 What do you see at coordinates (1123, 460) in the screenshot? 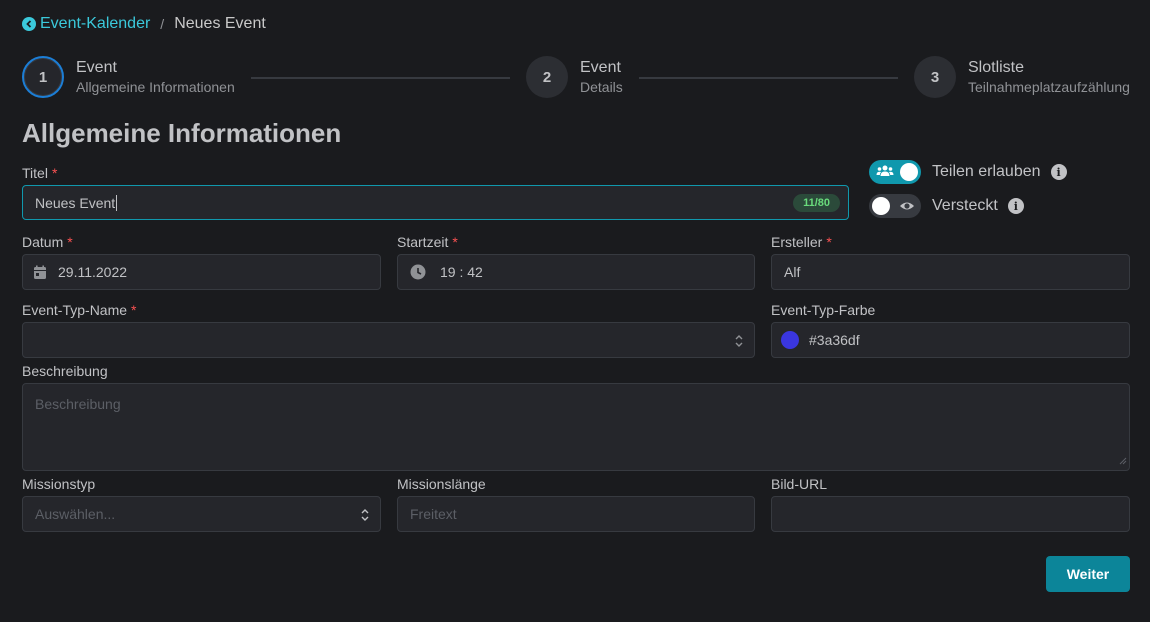
I see `resize-handle-icon` at bounding box center [1123, 460].